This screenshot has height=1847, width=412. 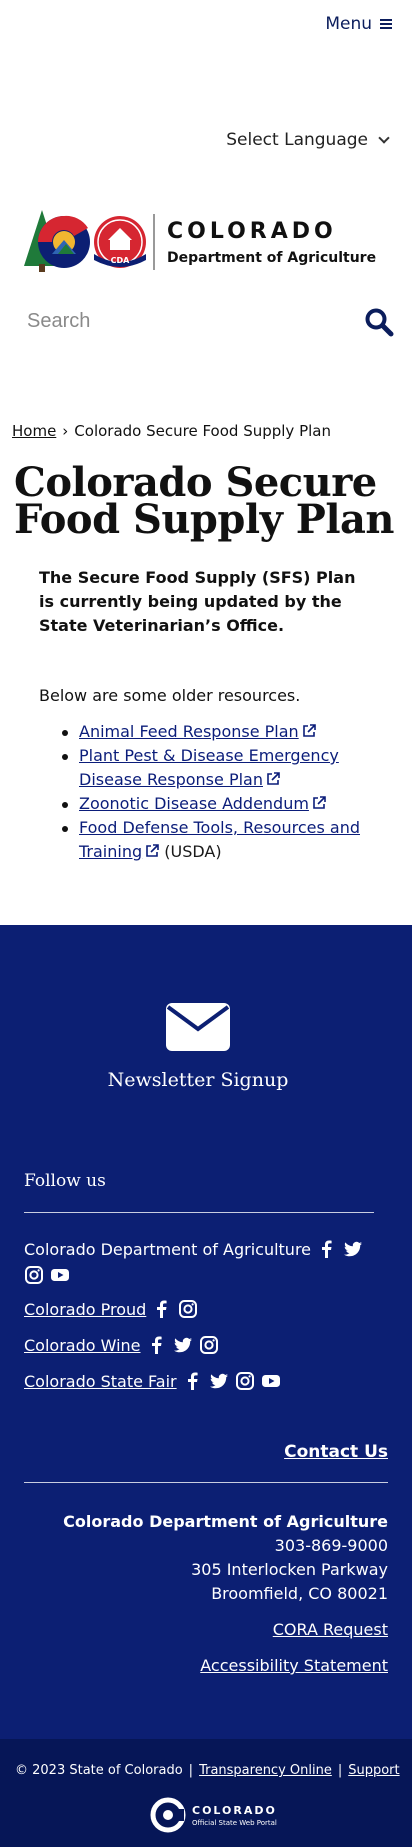 I want to click on address-dept: Colorado Department of Agriculture, so click(x=225, y=1521).